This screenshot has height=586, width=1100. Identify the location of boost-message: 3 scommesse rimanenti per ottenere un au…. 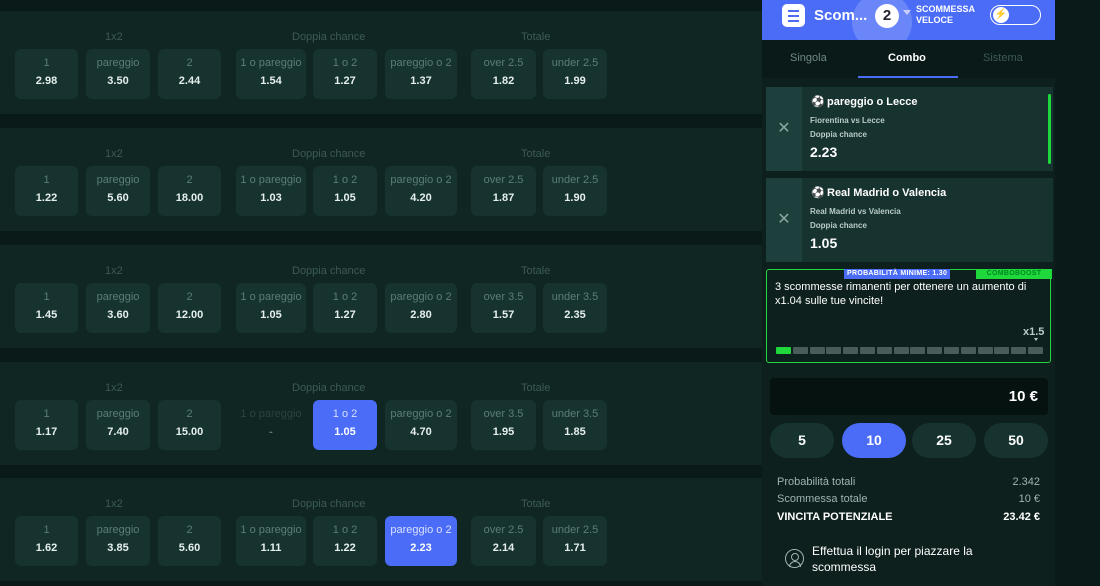
(901, 294).